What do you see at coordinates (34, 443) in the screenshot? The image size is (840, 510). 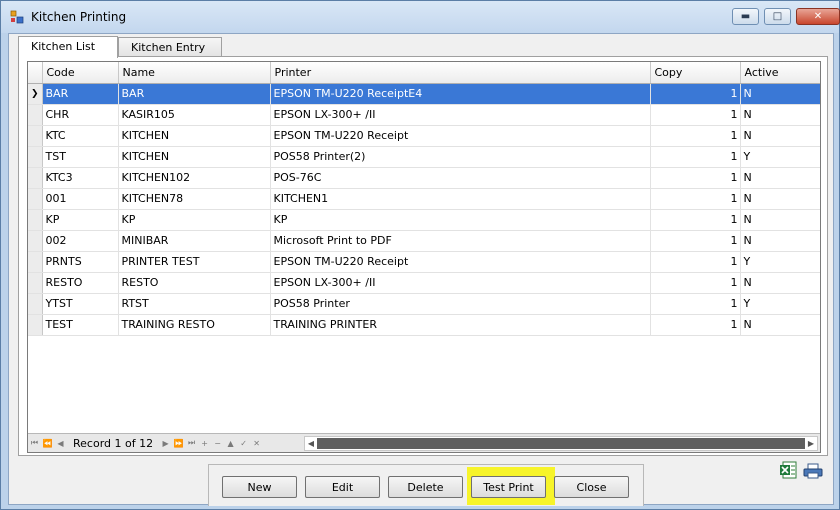 I see `first-page-icon: ⏮` at bounding box center [34, 443].